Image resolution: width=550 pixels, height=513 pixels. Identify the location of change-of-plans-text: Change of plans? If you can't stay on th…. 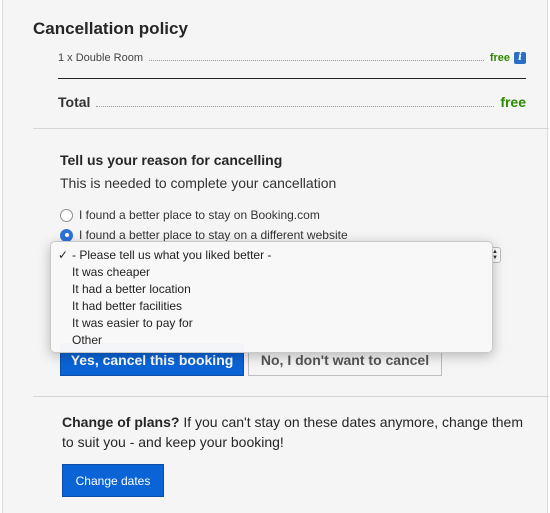
(297, 432).